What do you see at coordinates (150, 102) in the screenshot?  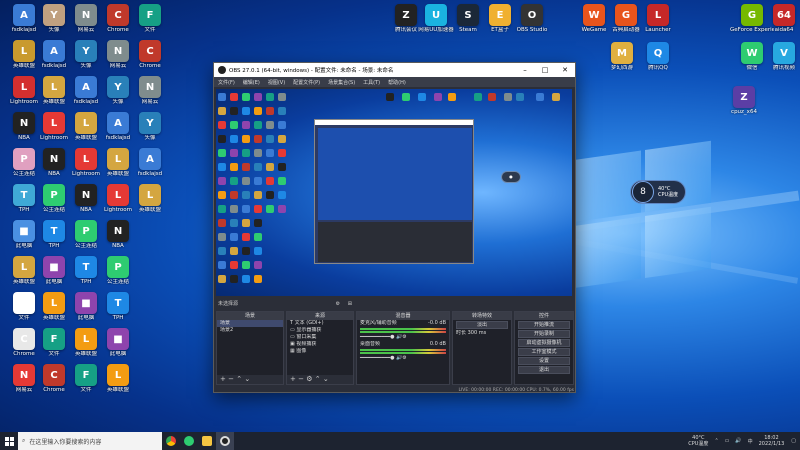 I see `desktop-icon-label: 网易云` at bounding box center [150, 102].